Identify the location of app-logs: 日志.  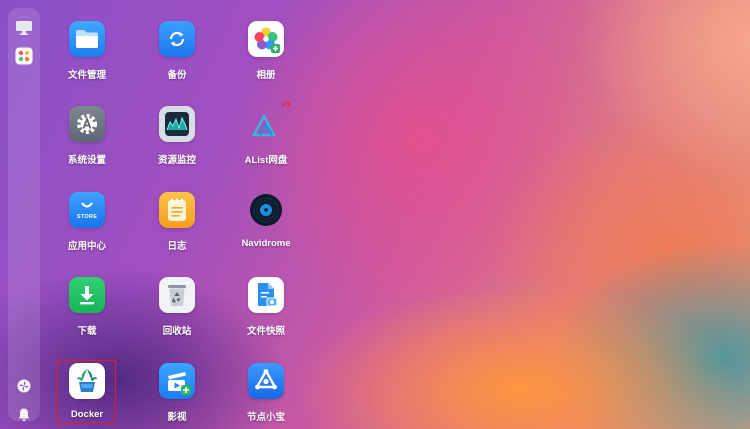
(177, 222).